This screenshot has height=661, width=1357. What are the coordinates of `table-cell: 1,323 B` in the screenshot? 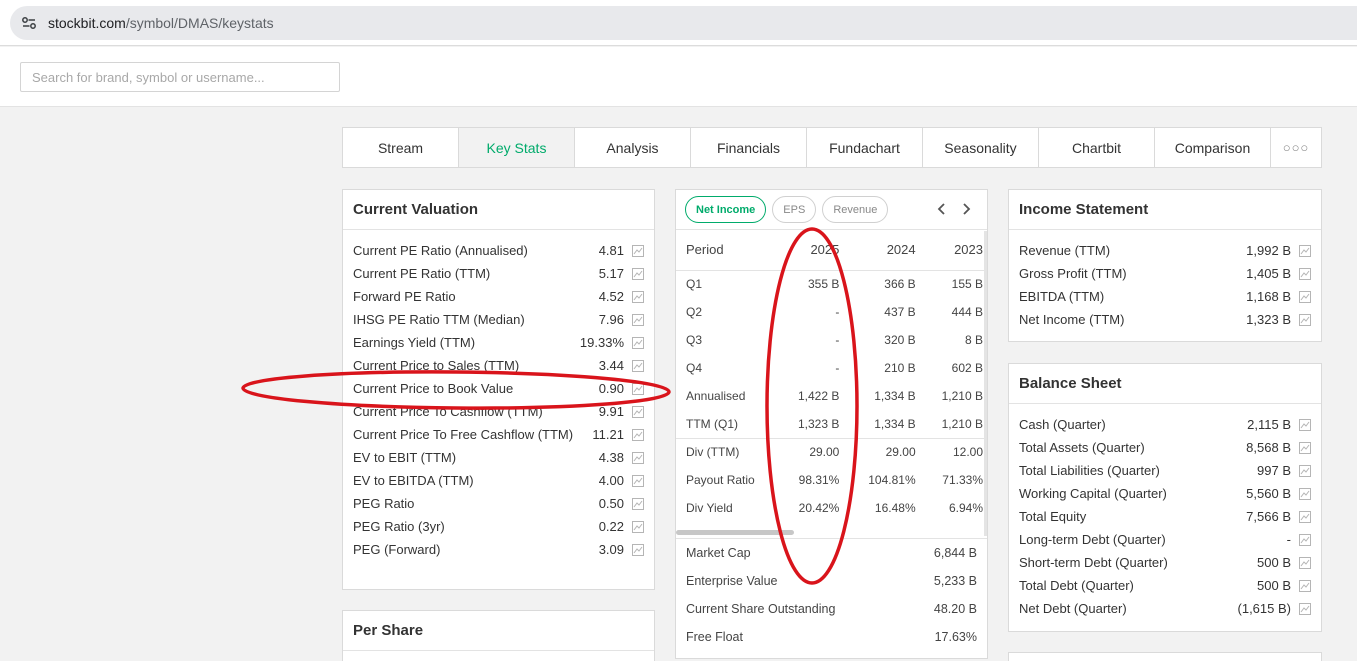 It's located at (818, 423).